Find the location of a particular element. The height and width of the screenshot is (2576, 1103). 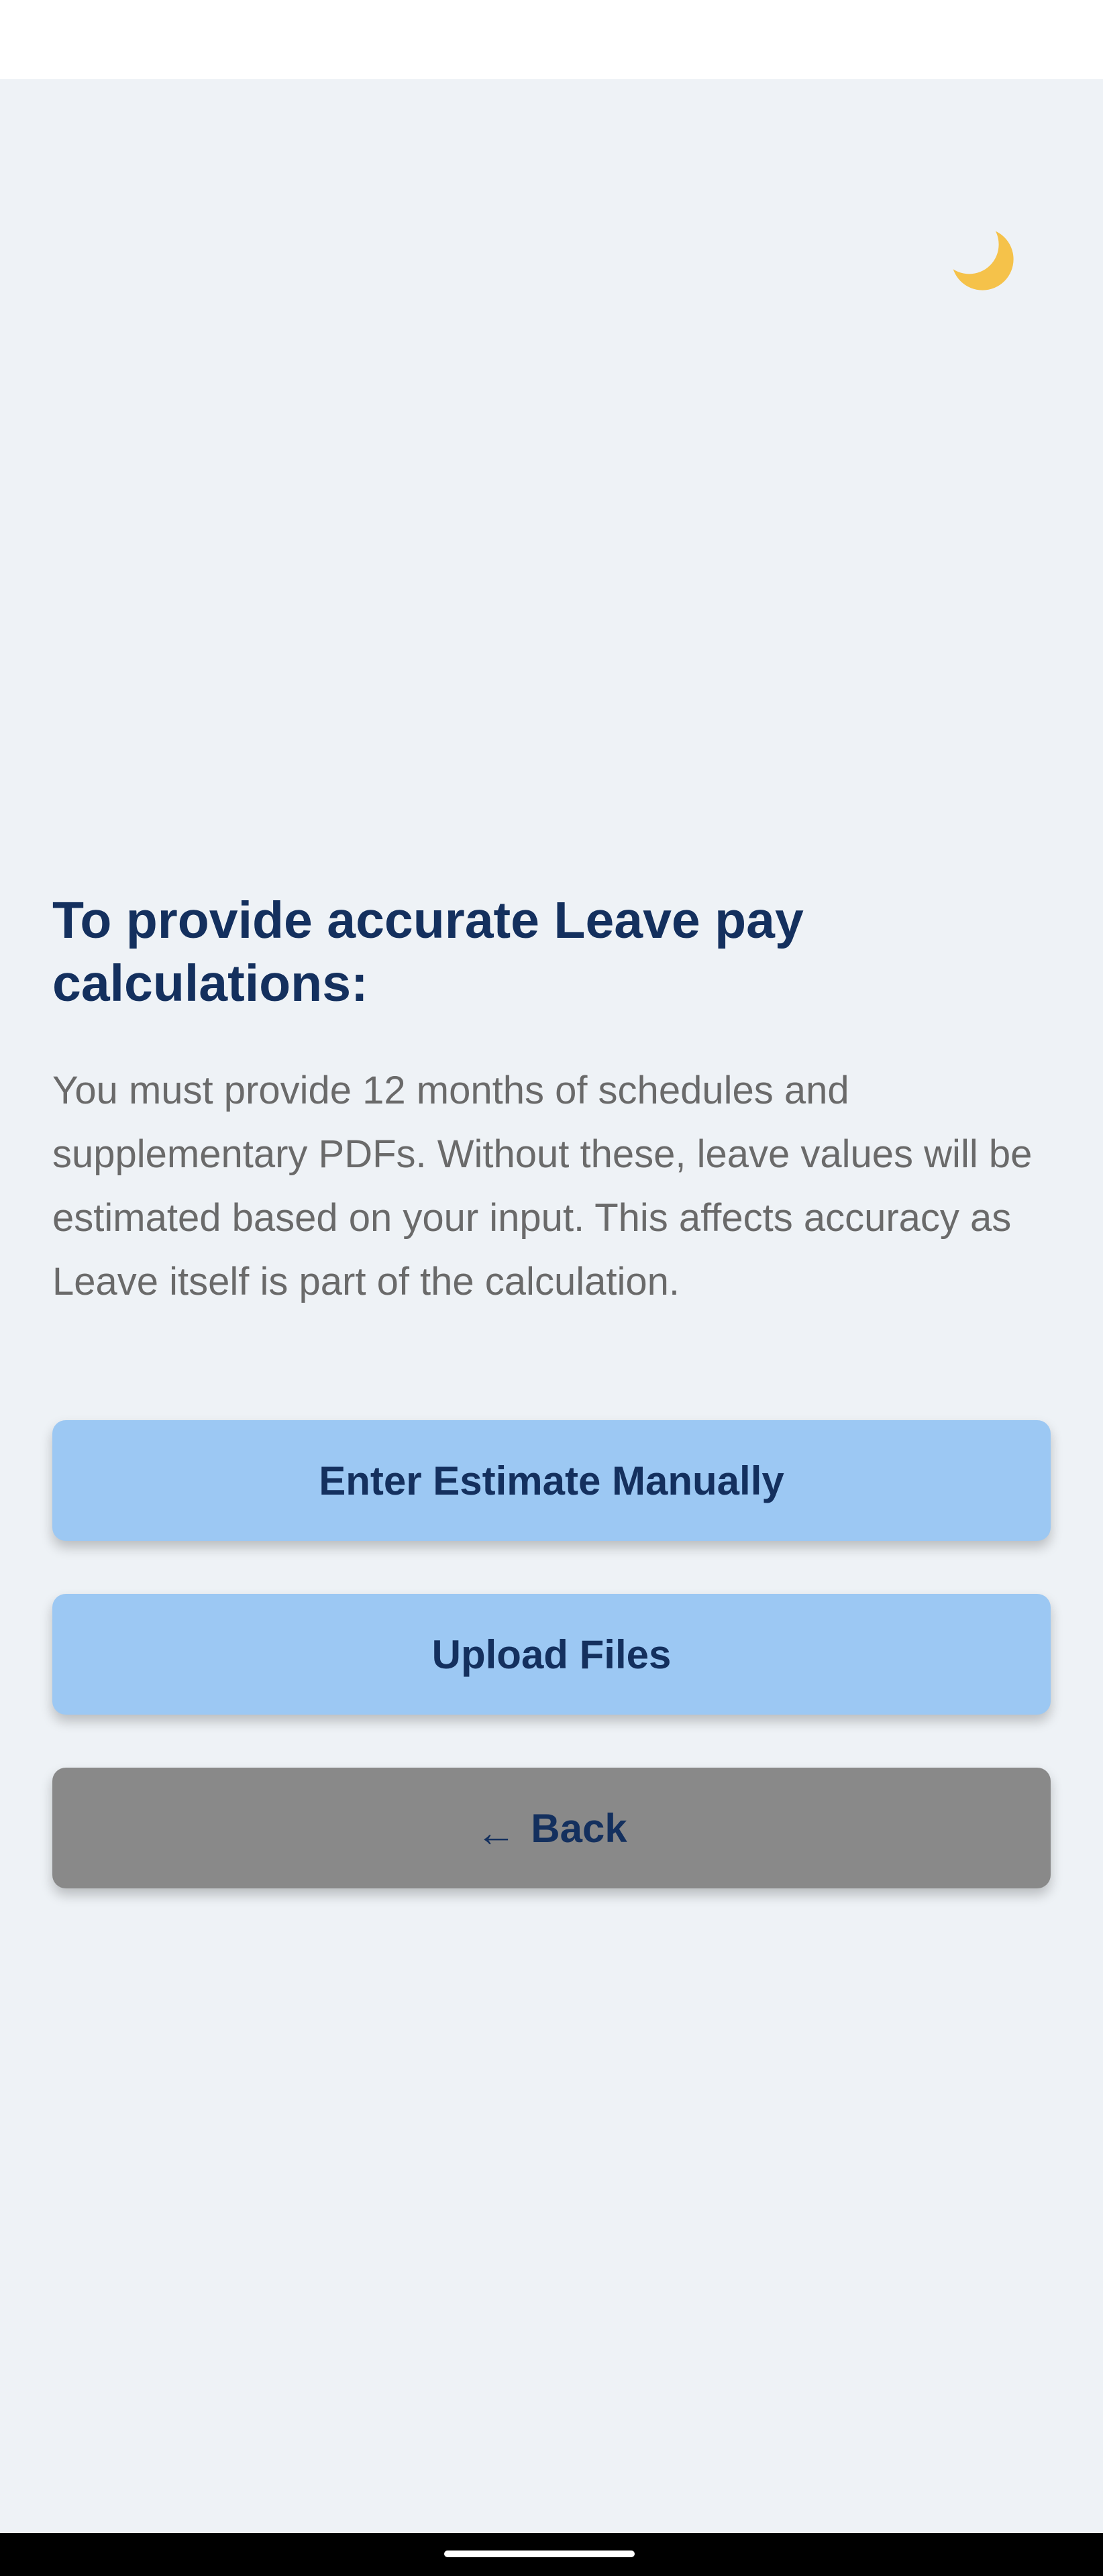

back-label: Back is located at coordinates (579, 1828).